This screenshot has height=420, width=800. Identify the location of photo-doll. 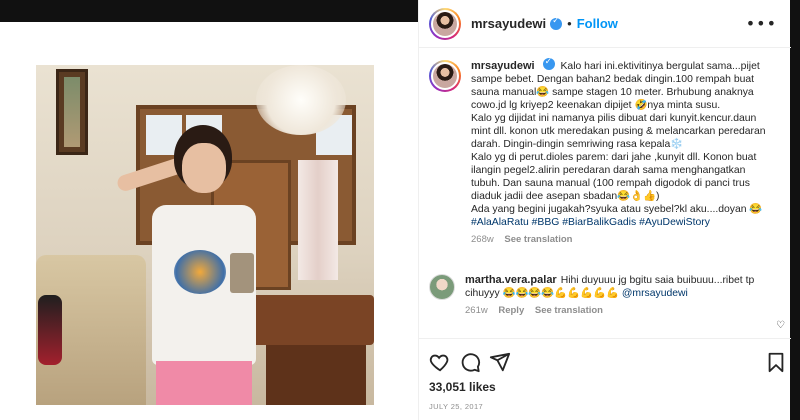
(50, 330).